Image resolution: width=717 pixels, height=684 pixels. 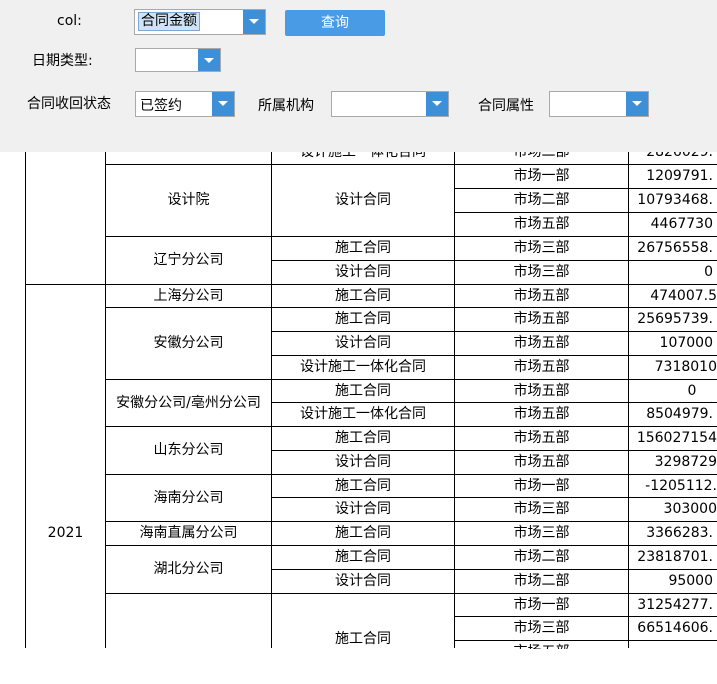 What do you see at coordinates (161, 106) in the screenshot?
I see `status-select-value: 已签约` at bounding box center [161, 106].